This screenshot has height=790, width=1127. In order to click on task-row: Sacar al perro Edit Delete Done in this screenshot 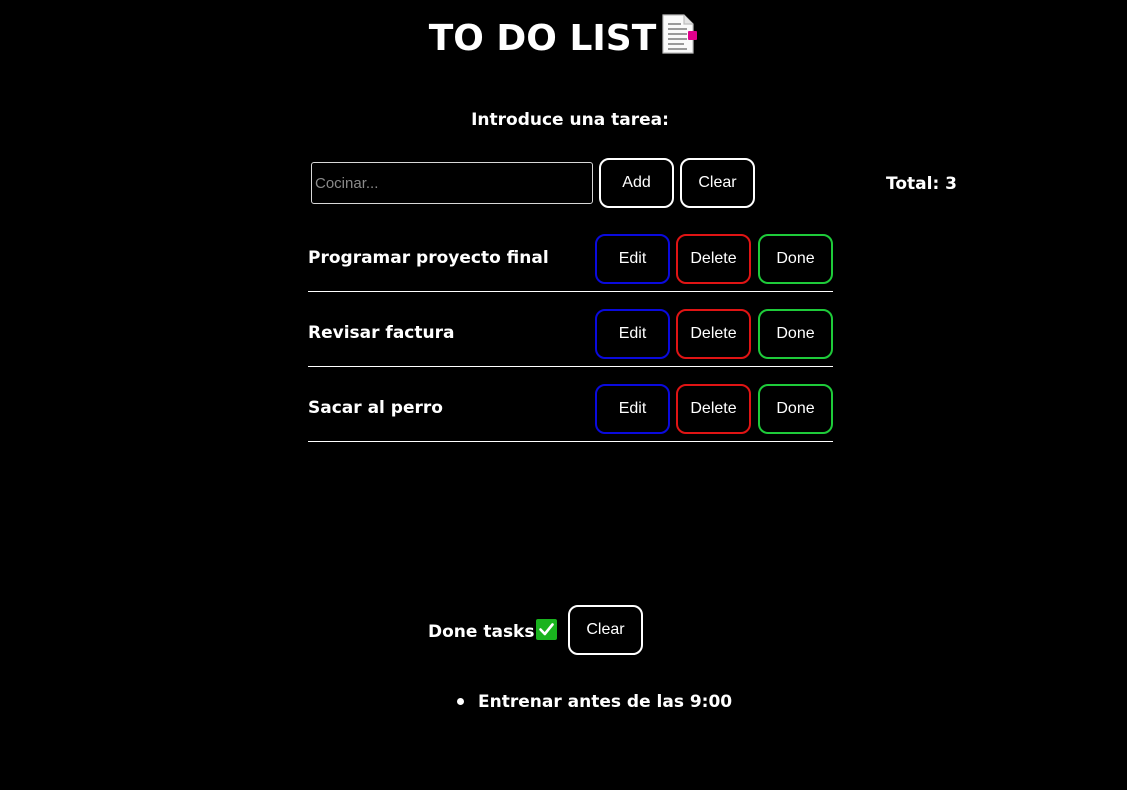, I will do `click(570, 413)`.